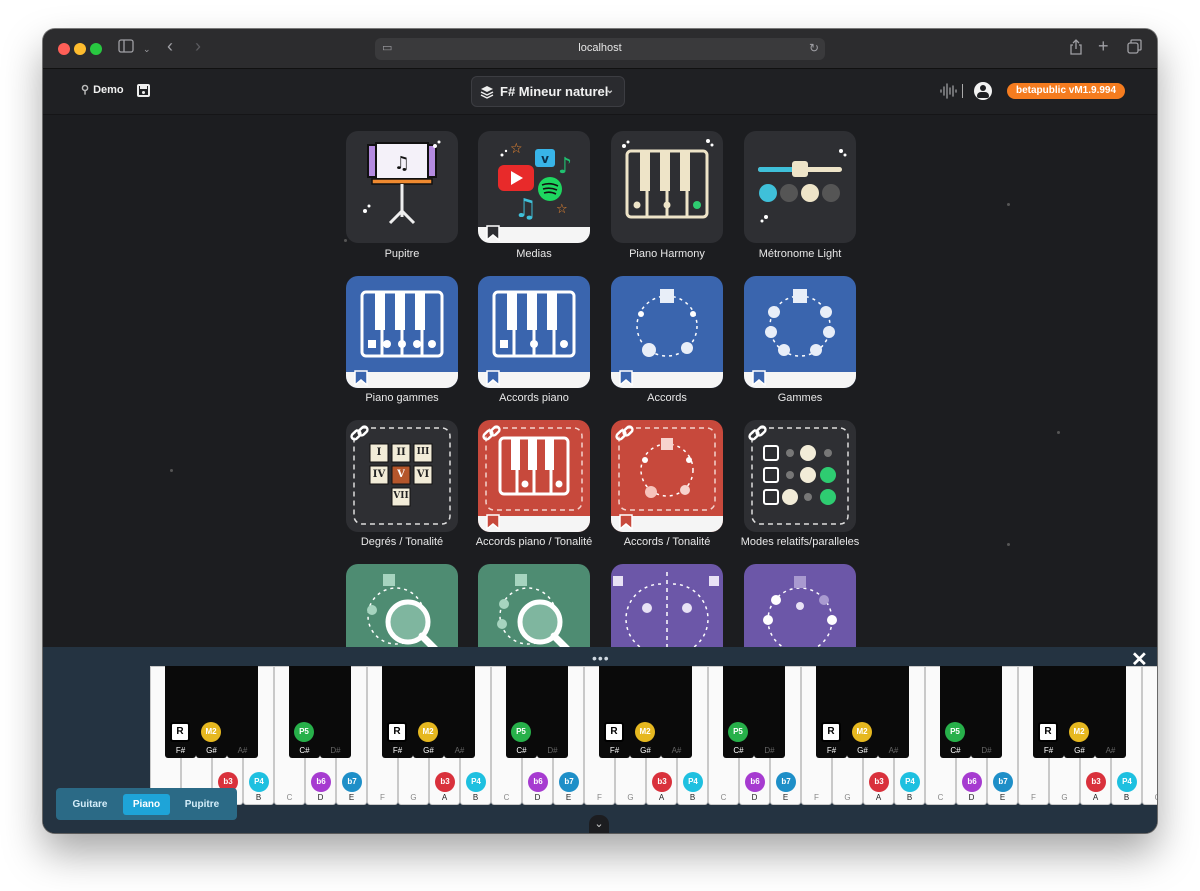 The image size is (1200, 891). Describe the element at coordinates (948, 93) in the screenshot. I see `audio-wave-icon` at that location.